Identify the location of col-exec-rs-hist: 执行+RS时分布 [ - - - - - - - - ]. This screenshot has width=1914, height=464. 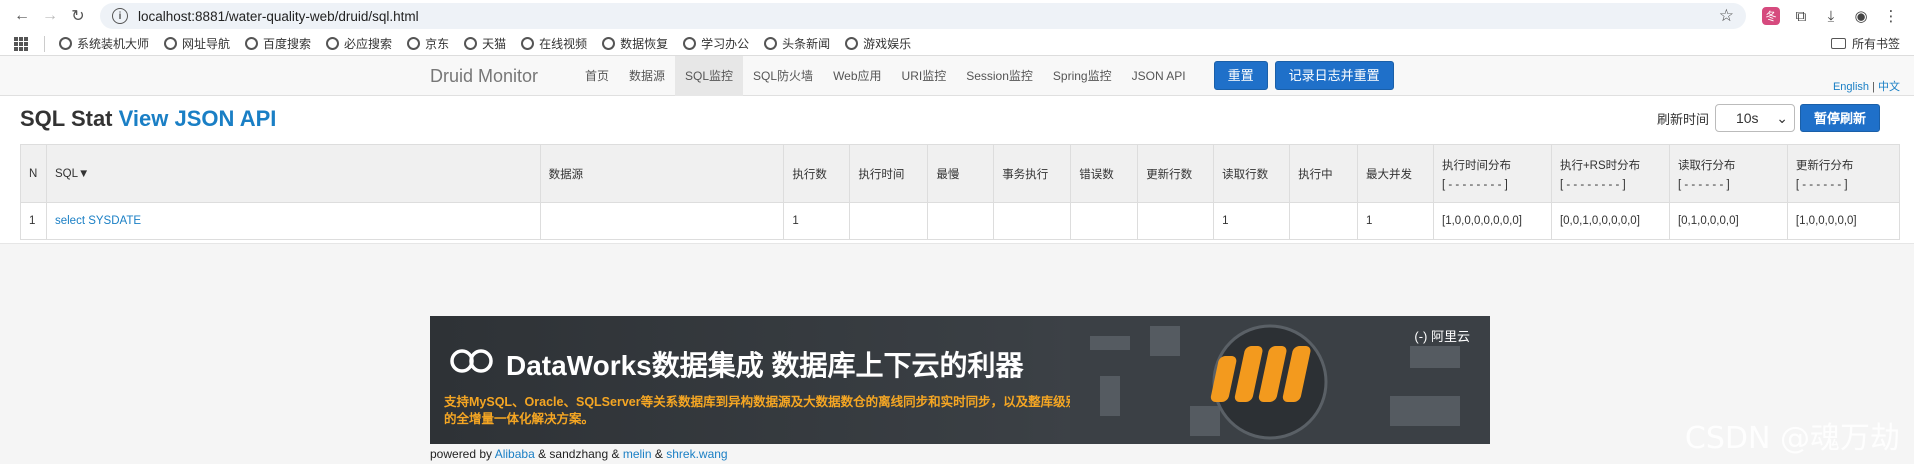
(1610, 173).